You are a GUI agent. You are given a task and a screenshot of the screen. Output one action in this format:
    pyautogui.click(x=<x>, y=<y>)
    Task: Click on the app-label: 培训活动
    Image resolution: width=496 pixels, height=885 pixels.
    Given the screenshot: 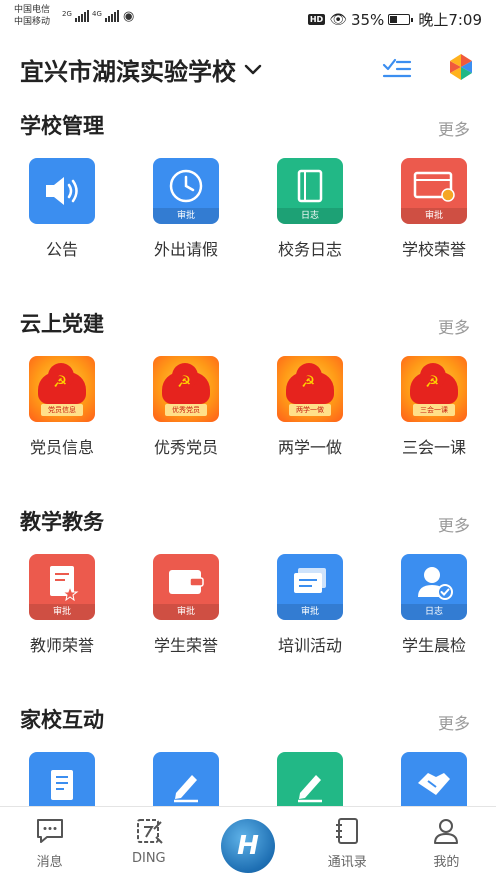 What is the action you would take?
    pyautogui.click(x=309, y=645)
    